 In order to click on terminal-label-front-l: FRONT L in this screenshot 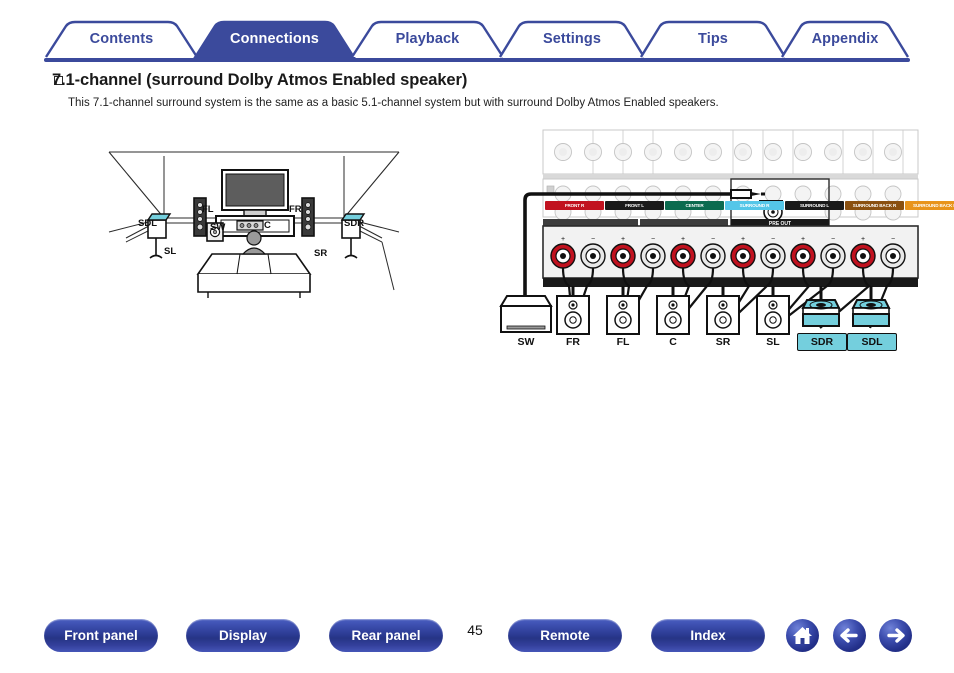, I will do `click(634, 205)`.